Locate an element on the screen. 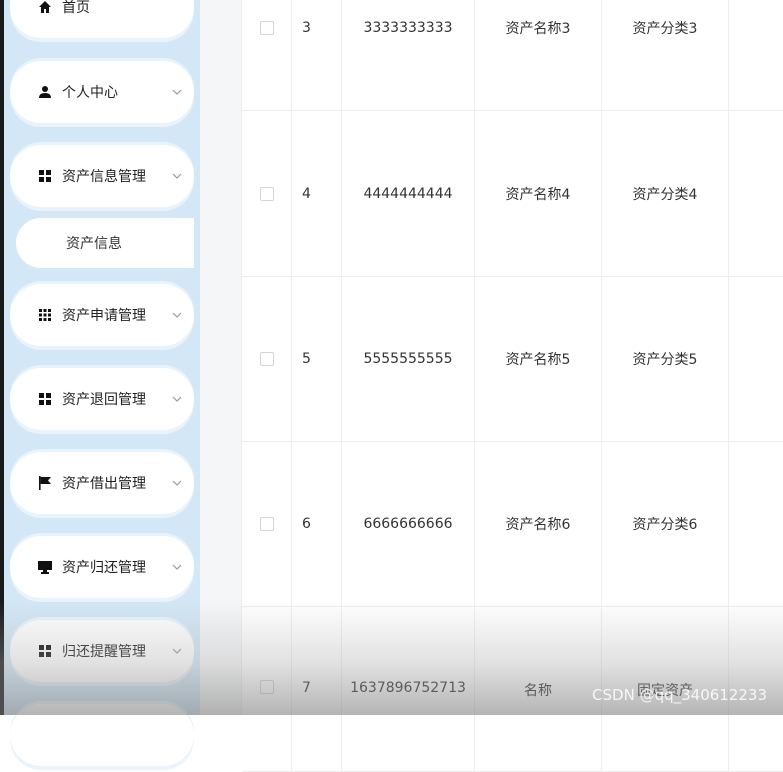 The height and width of the screenshot is (772, 783). sidebar-item-return-reminder-management: 归还提醒管理 is located at coordinates (102, 651).